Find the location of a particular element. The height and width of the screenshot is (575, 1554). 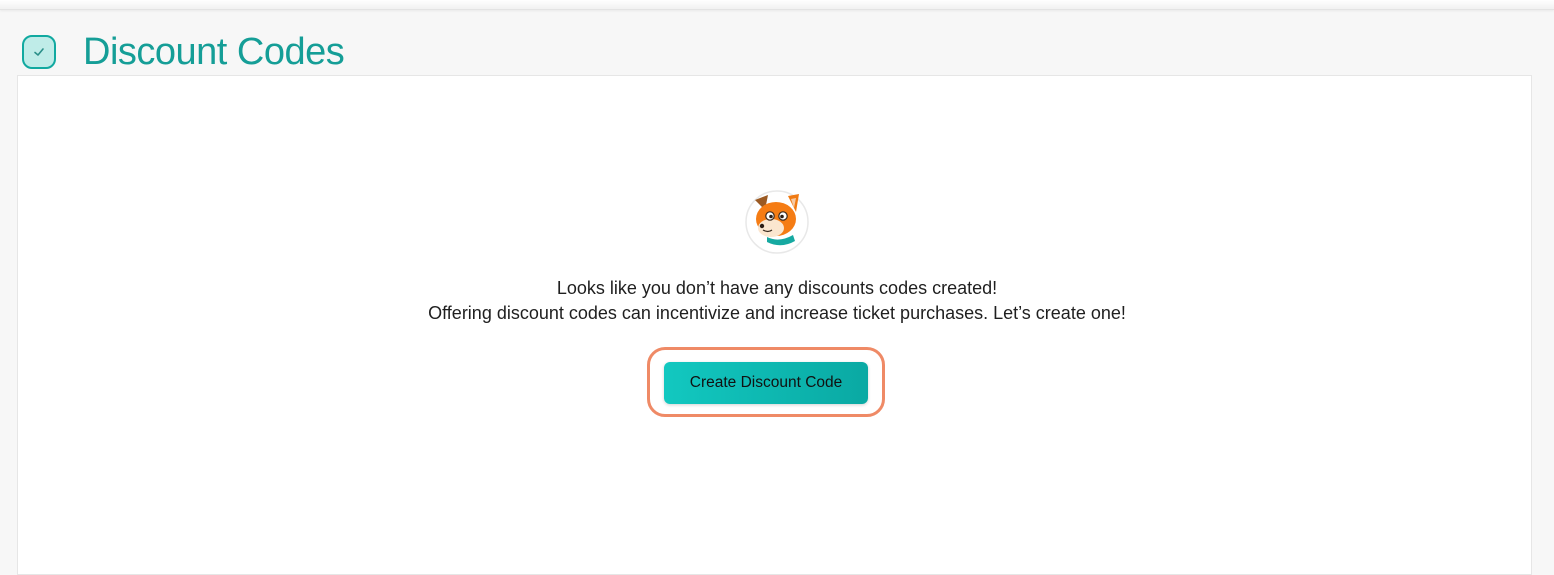

create-discount-code-button: Create Discount Code is located at coordinates (766, 383).